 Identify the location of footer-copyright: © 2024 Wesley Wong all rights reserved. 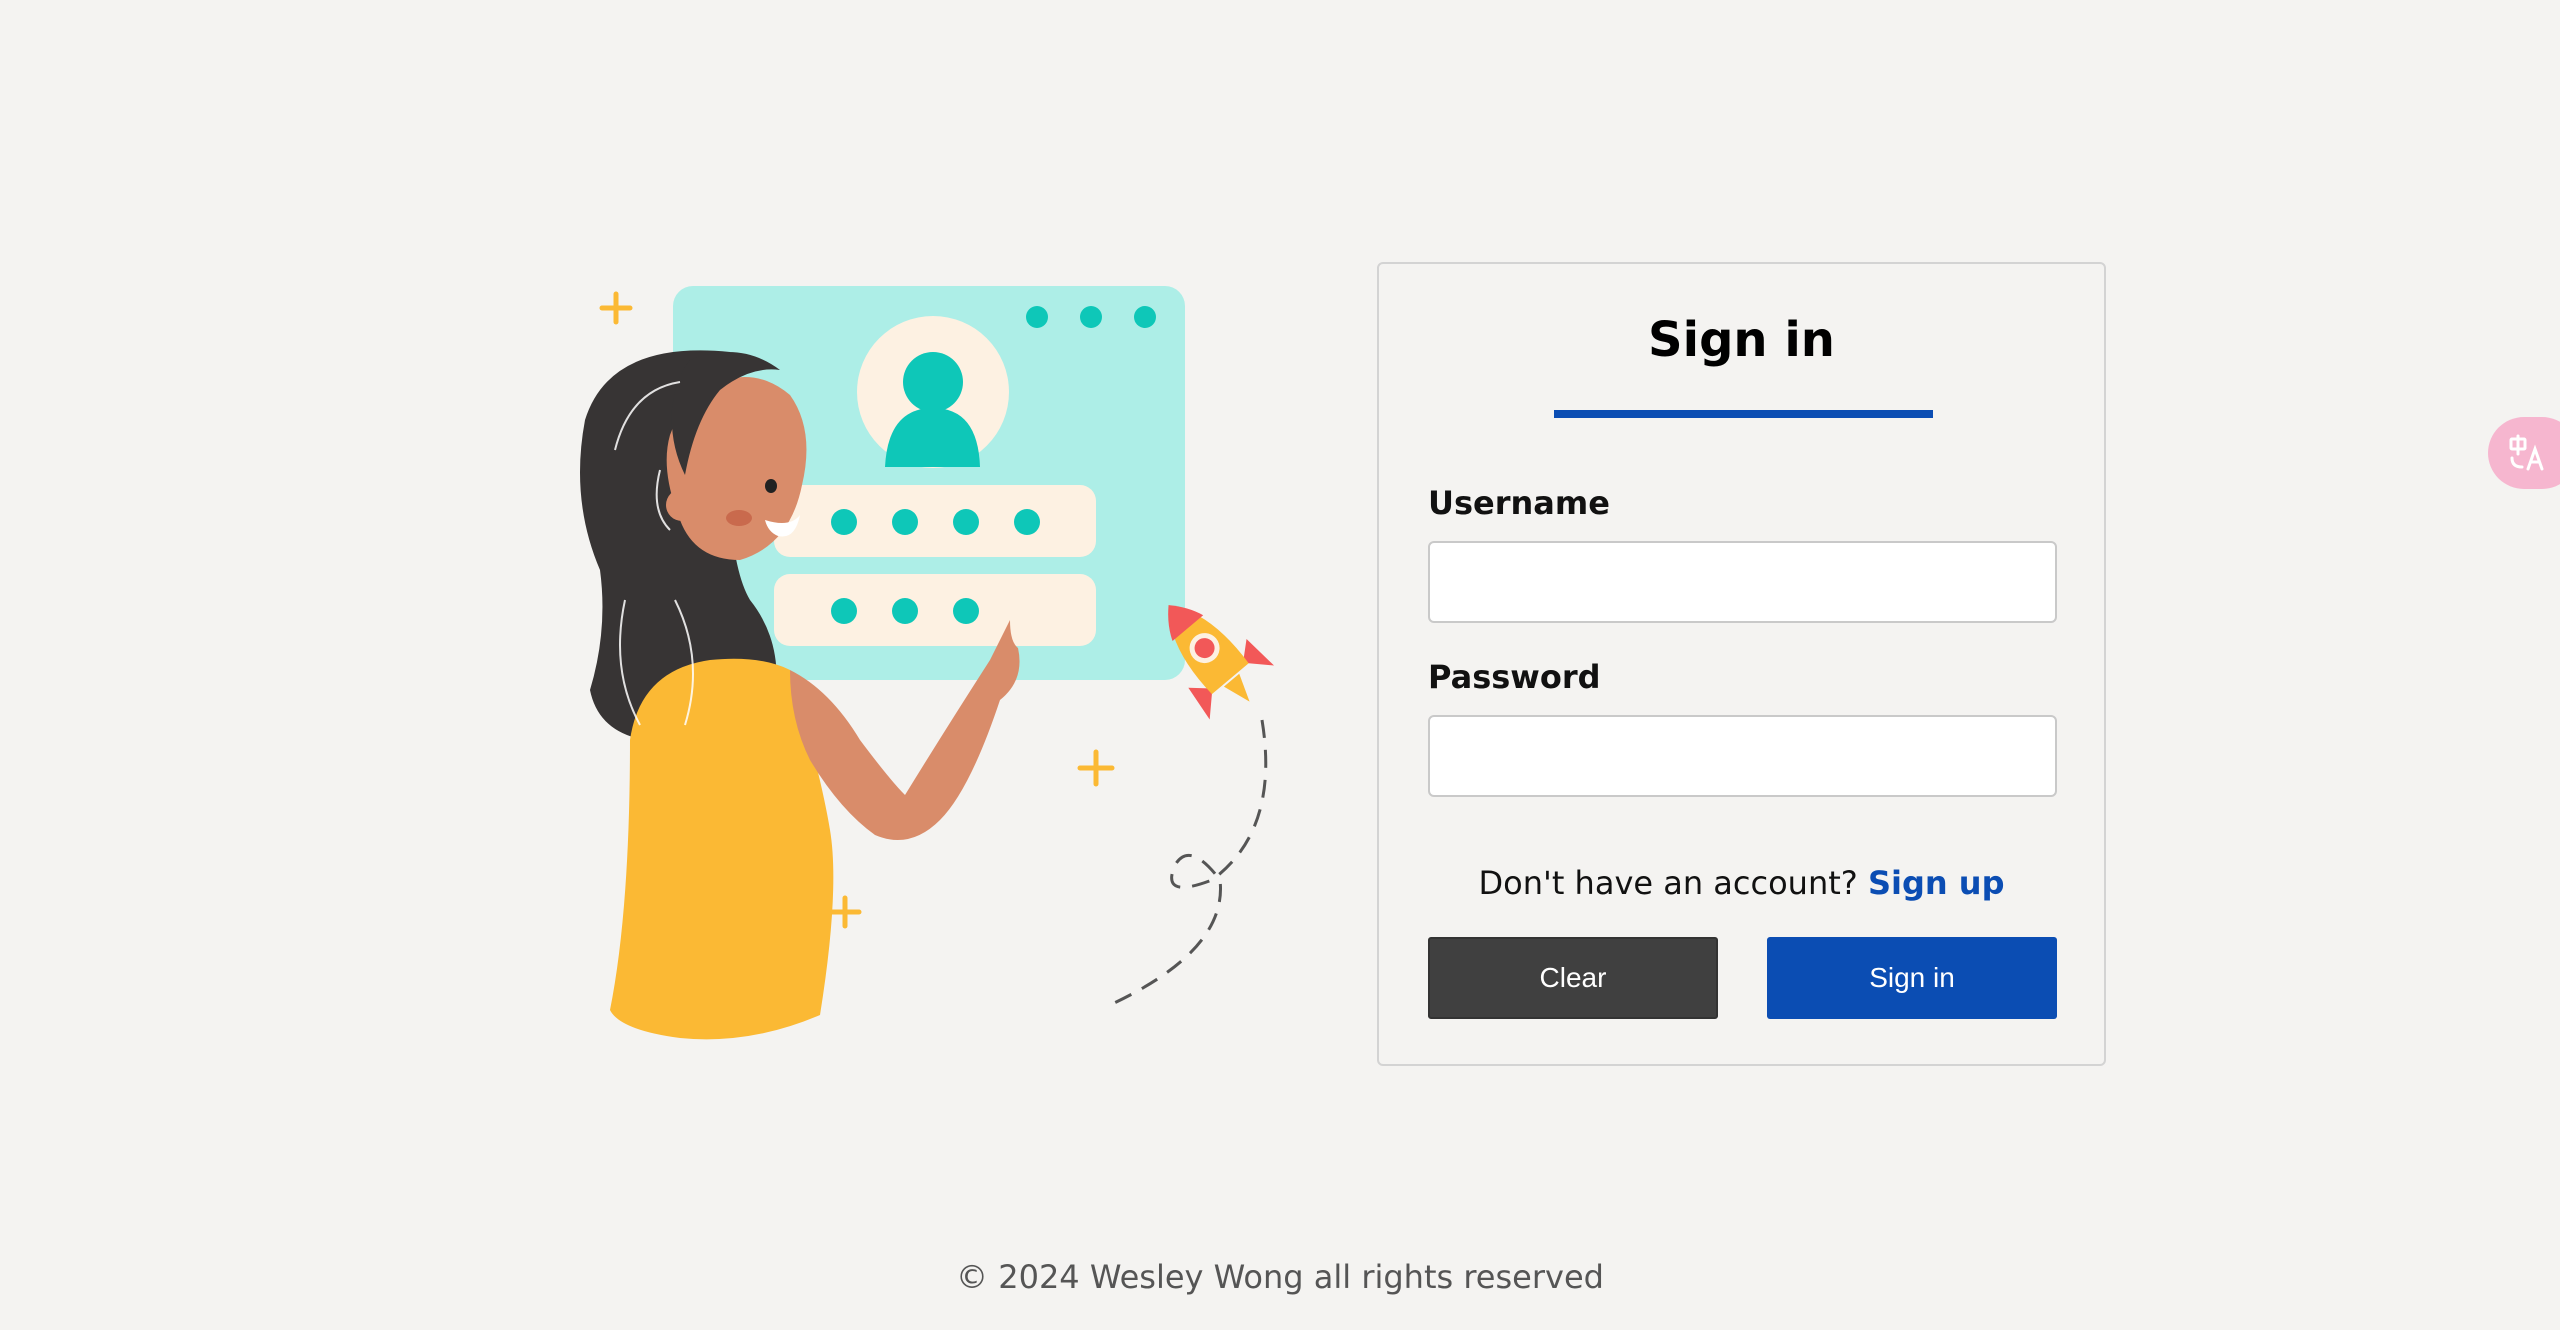
(1280, 1277).